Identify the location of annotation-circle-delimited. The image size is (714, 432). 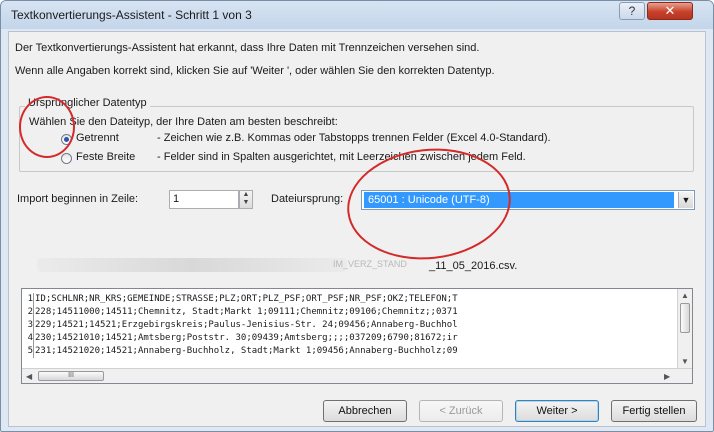
(47, 127).